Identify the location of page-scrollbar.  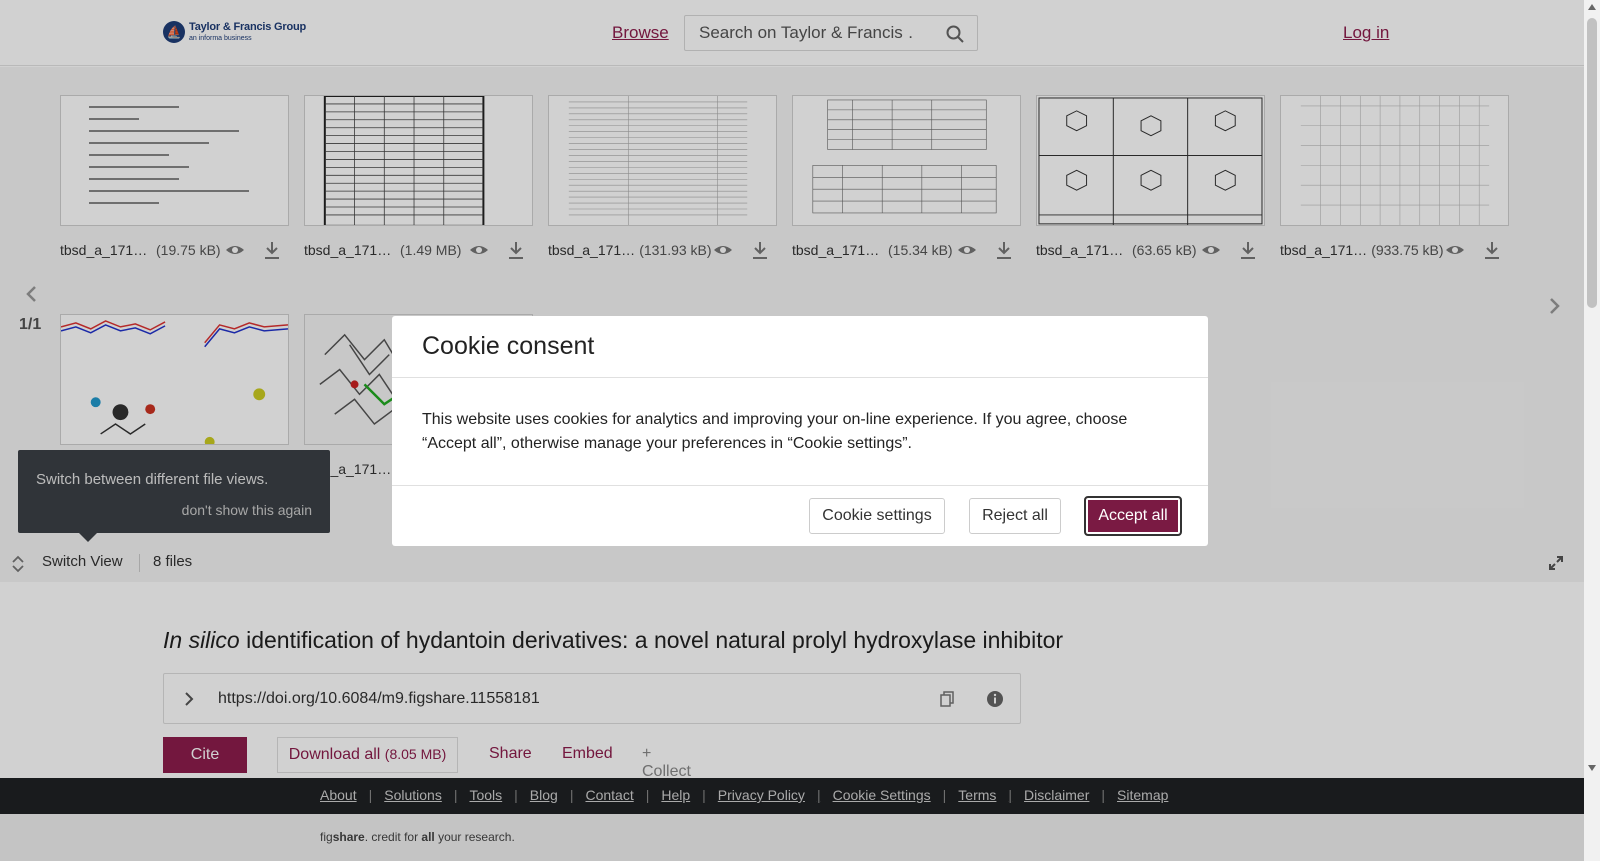
(1592, 430).